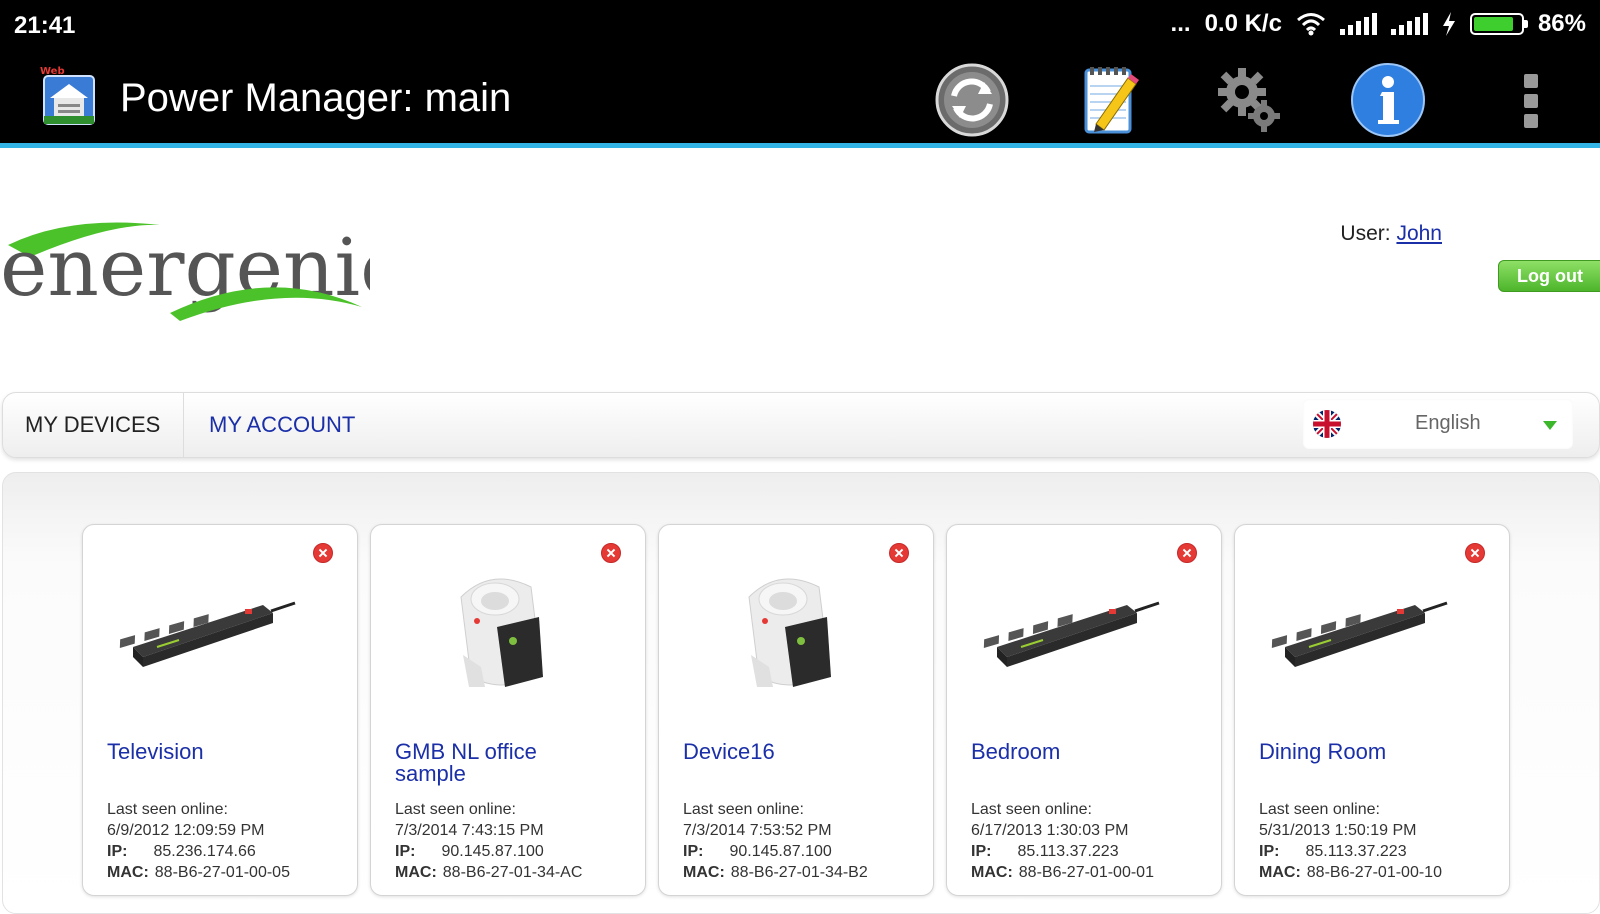 The height and width of the screenshot is (914, 1600). I want to click on wifi-icon, so click(1310, 24).